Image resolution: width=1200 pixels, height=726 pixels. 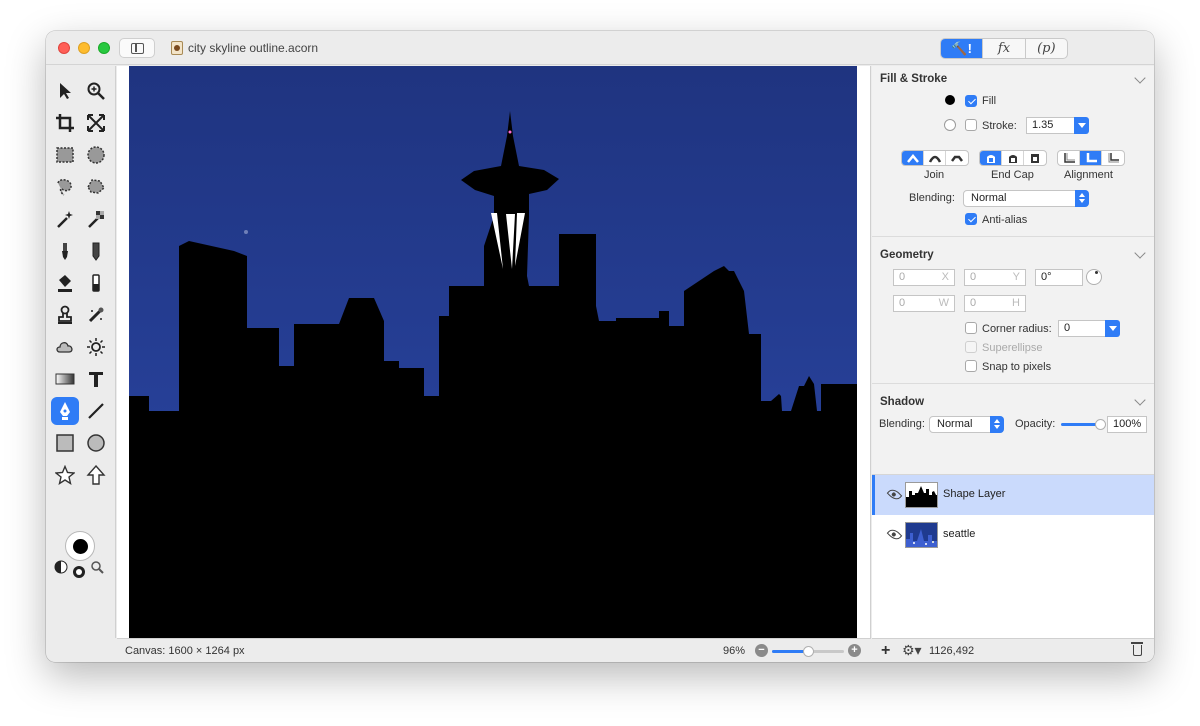 I want to click on filters-tab: fx, so click(x=1004, y=48).